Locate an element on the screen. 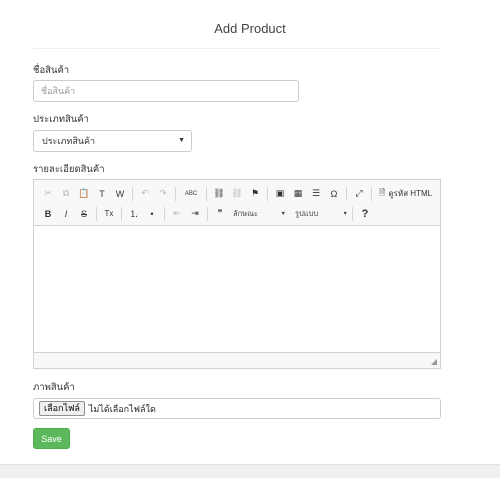 The height and width of the screenshot is (478, 500). italic-icon: I is located at coordinates (66, 214).